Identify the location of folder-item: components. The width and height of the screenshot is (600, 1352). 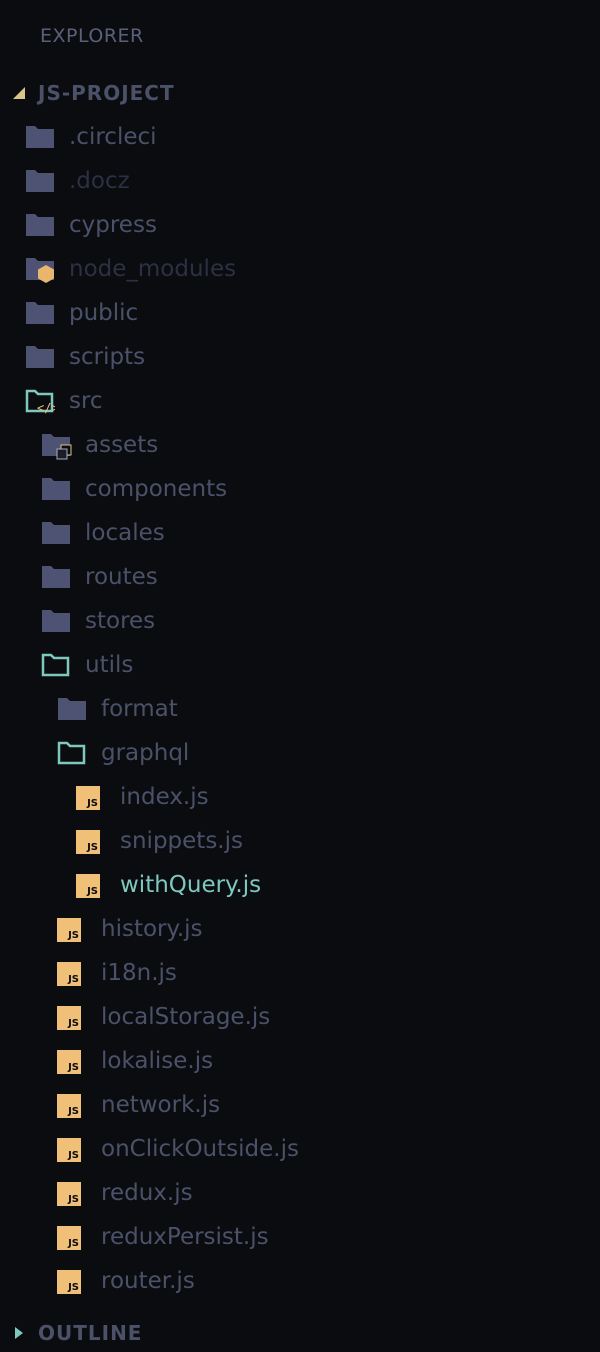
(134, 489).